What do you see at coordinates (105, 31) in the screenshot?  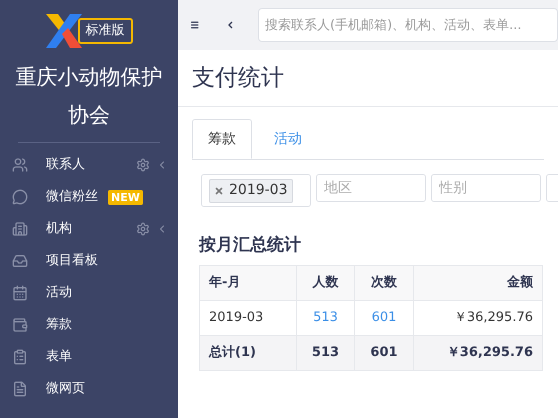 I see `edition-badge: 标准版` at bounding box center [105, 31].